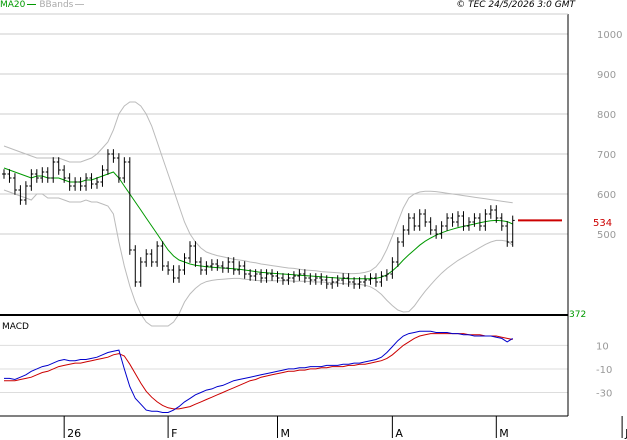 Image resolution: width=627 pixels, height=440 pixels. What do you see at coordinates (32, 4) in the screenshot?
I see `legend-ma-swatch` at bounding box center [32, 4].